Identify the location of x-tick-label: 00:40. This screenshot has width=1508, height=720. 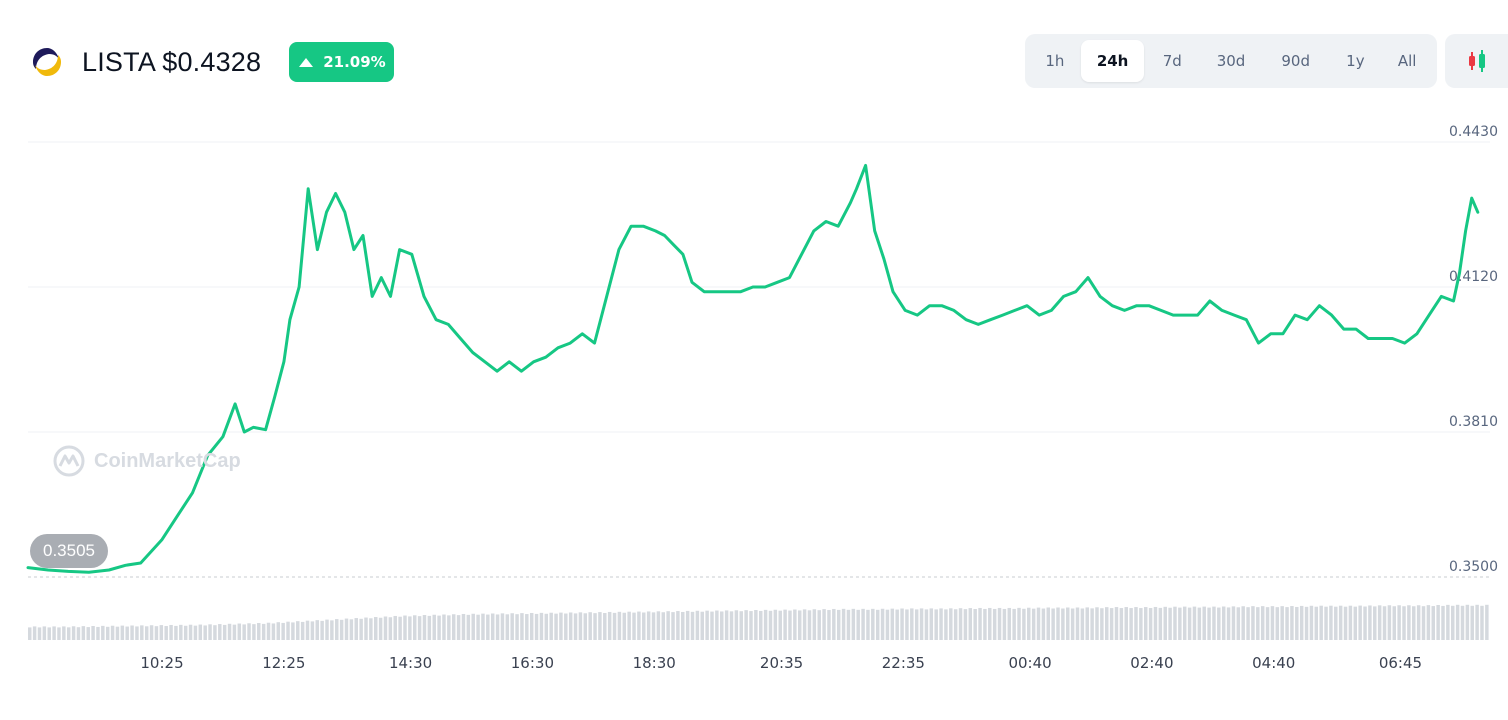
(1029, 663).